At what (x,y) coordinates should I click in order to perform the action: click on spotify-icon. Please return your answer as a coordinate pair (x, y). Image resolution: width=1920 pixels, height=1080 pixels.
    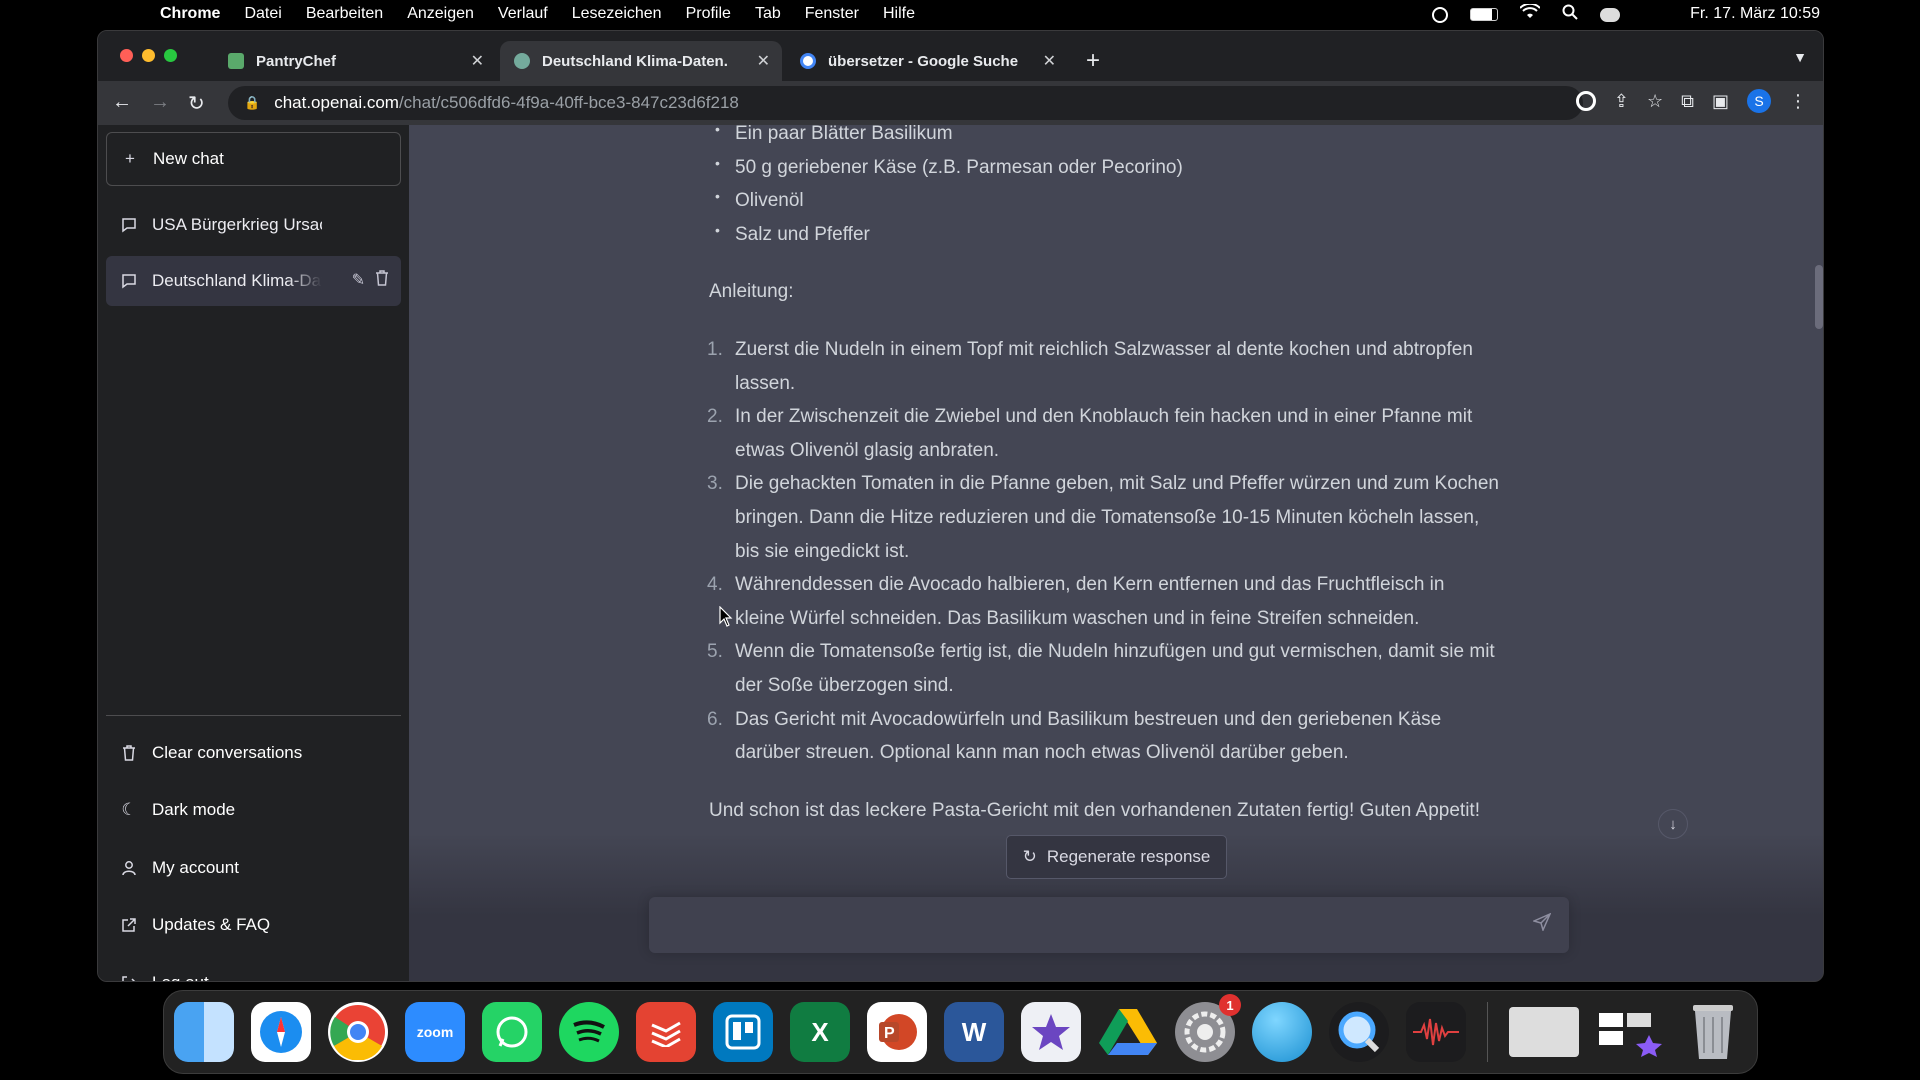
    Looking at the image, I should click on (589, 1032).